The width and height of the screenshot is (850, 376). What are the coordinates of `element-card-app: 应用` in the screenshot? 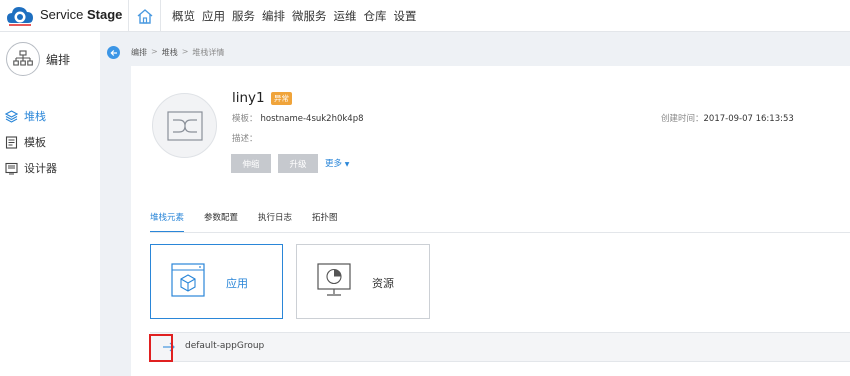 It's located at (216, 281).